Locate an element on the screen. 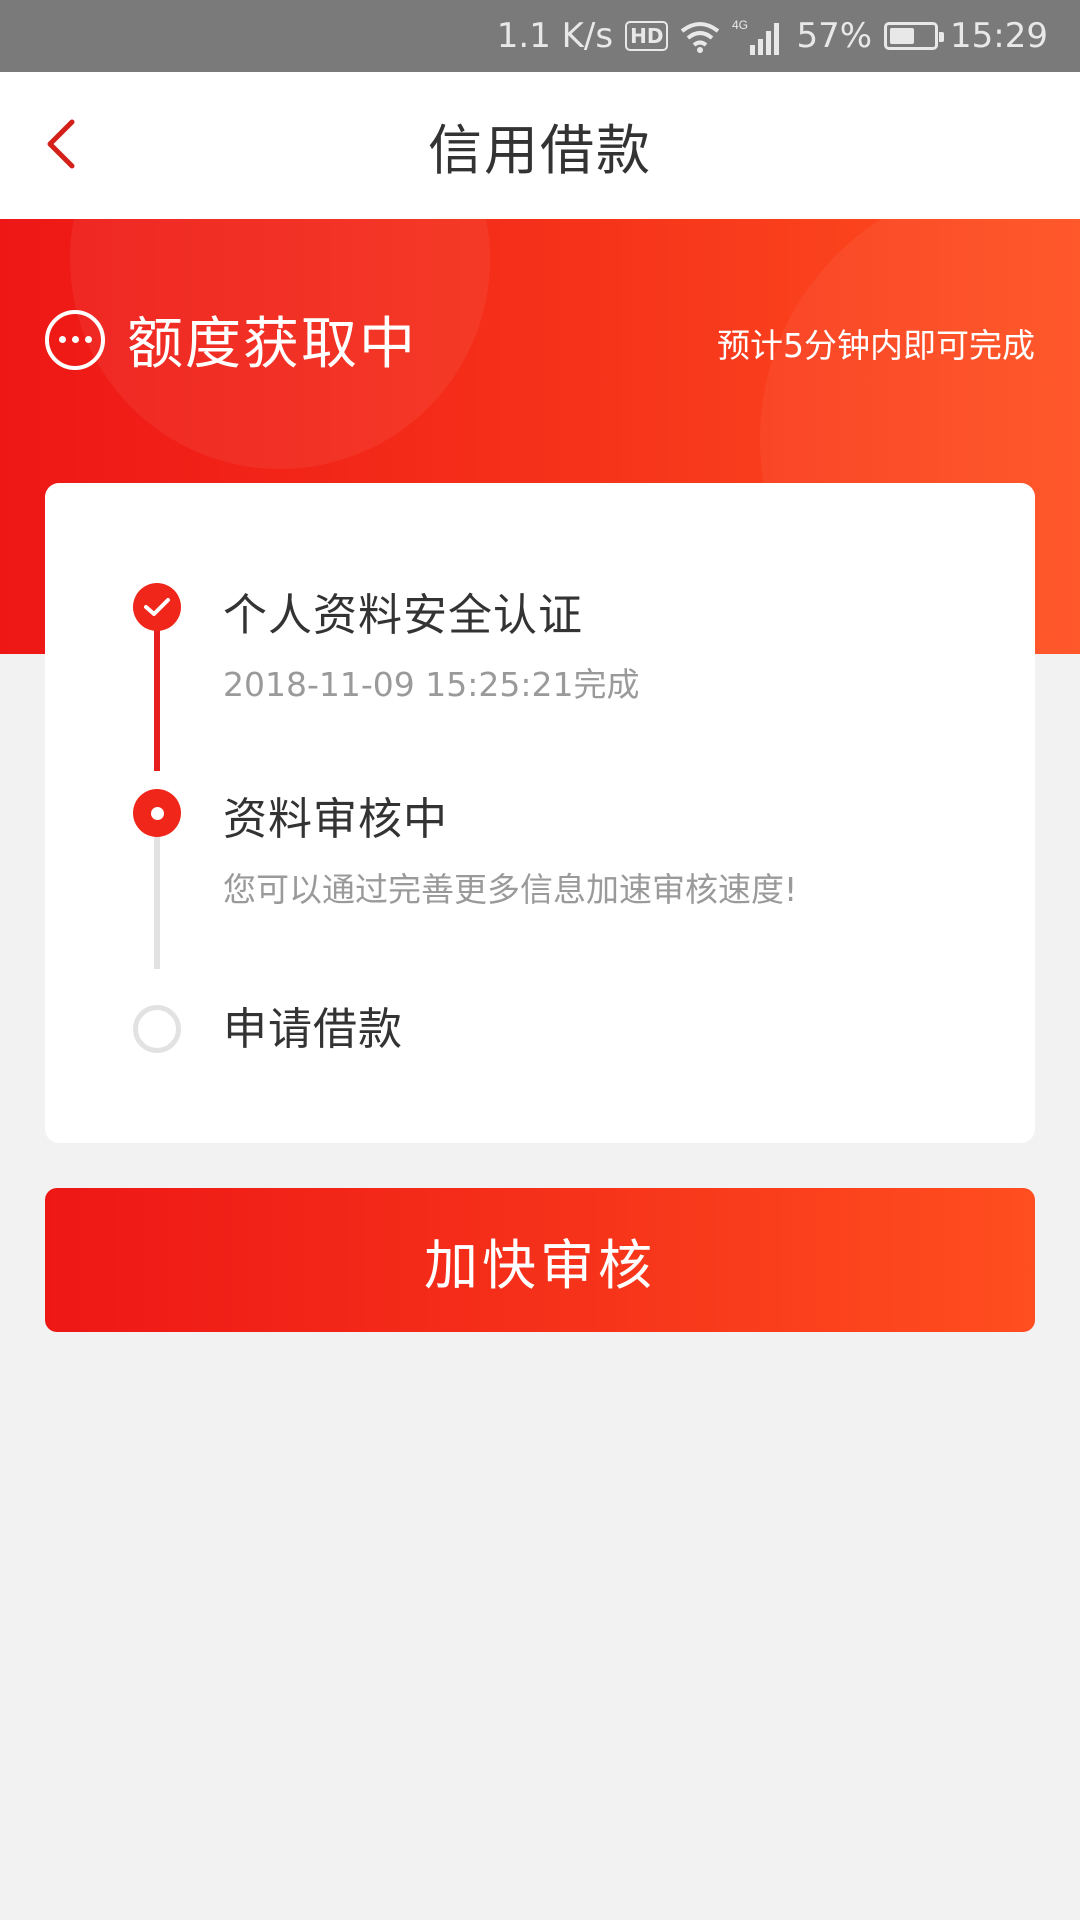 This screenshot has height=1920, width=1080. back-button is located at coordinates (60, 144).